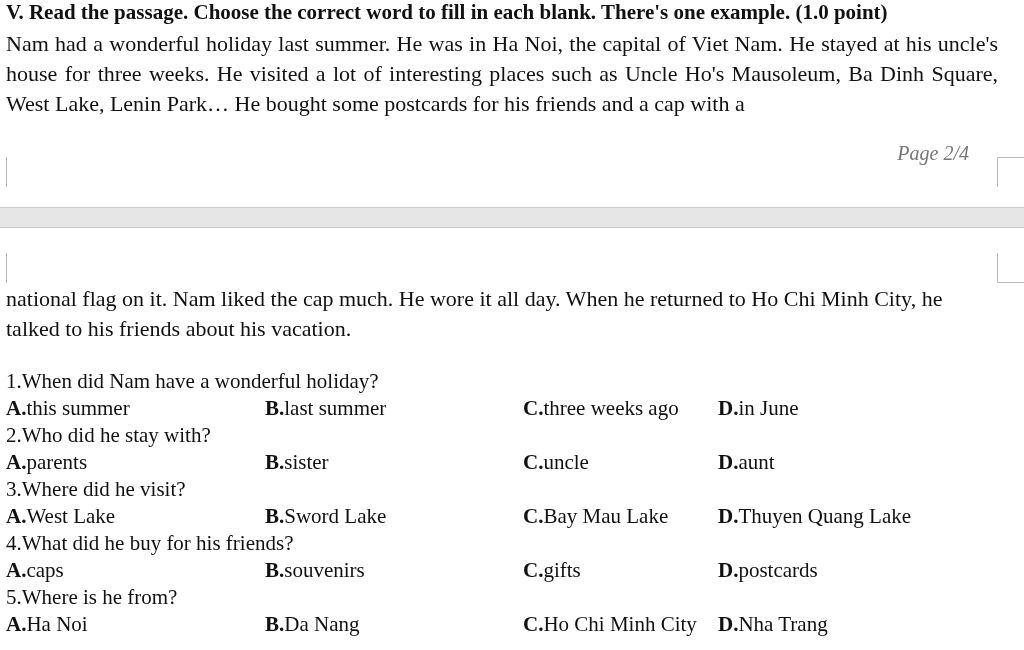 The width and height of the screenshot is (1024, 650). Describe the element at coordinates (135, 624) in the screenshot. I see `answer-option: A.Ha Noi` at that location.